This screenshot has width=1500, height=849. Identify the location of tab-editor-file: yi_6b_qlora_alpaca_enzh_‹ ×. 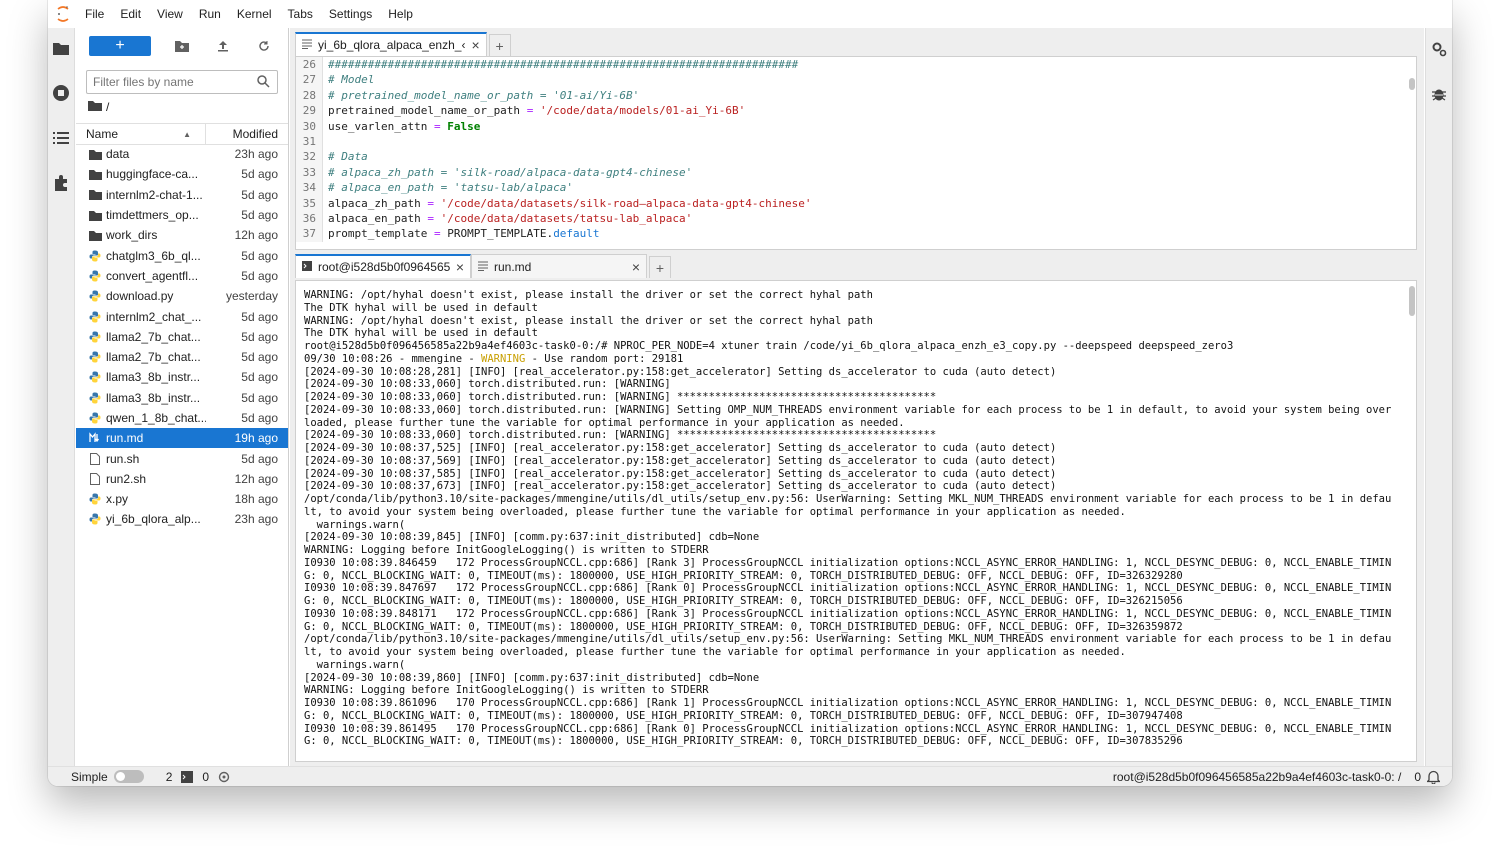
(391, 44).